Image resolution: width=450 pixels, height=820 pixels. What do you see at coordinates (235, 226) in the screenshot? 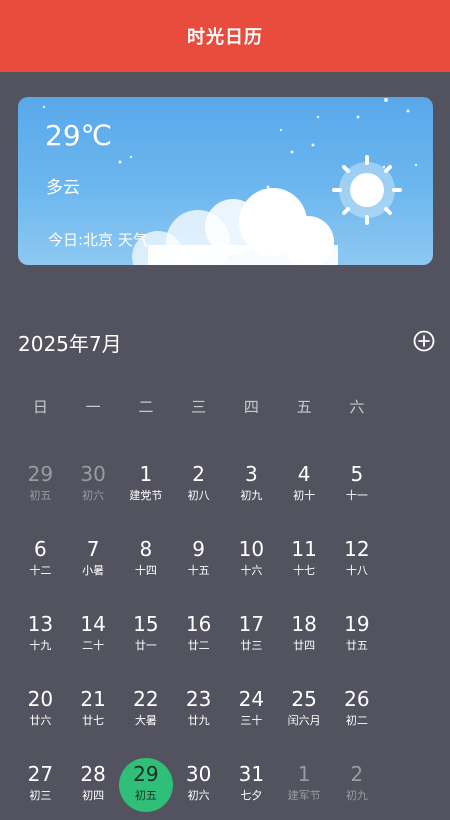
I see `cloud-icon` at bounding box center [235, 226].